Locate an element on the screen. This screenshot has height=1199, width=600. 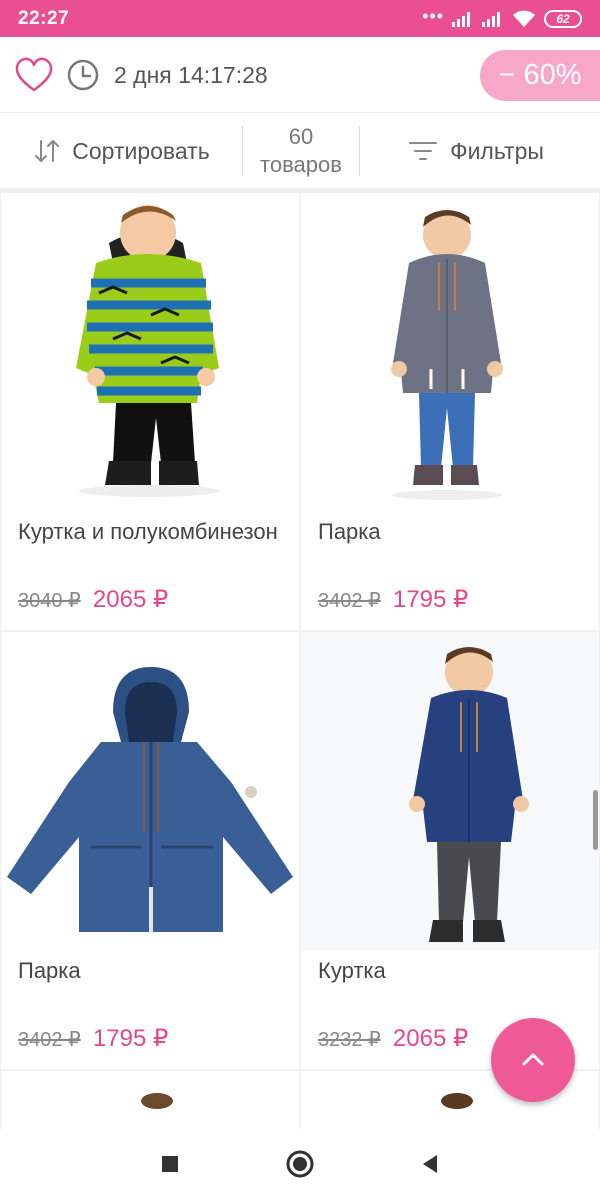
nav-back-icon is located at coordinates (430, 1164).